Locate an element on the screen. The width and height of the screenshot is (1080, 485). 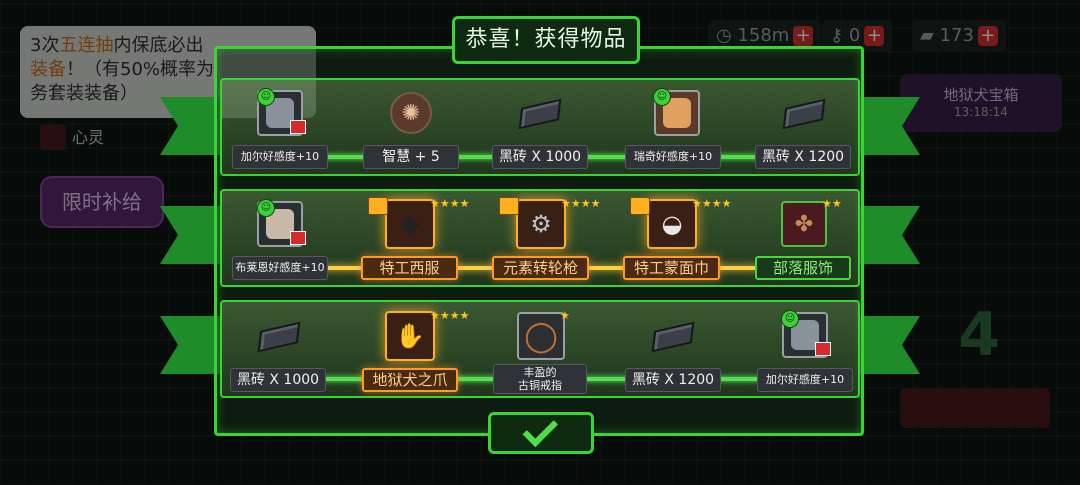
agent-suit-icon: ◆ is located at coordinates (410, 224).